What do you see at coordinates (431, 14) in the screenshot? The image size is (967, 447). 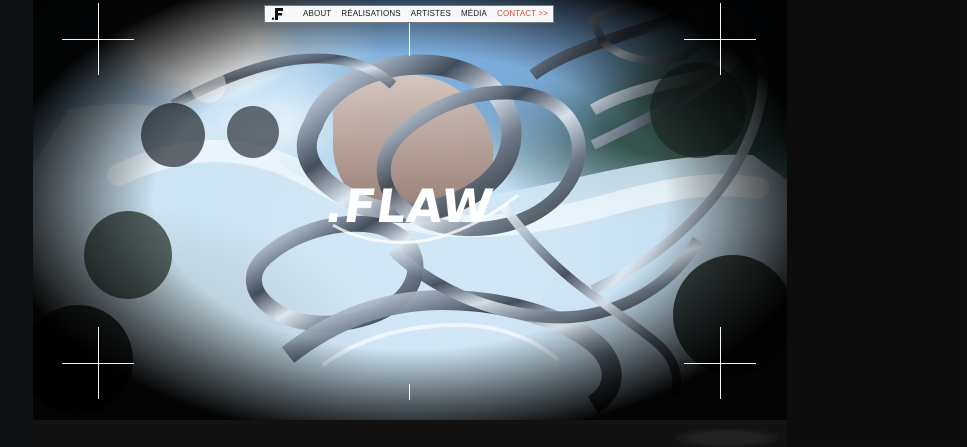 I see `nav-artistes: ARTISTES` at bounding box center [431, 14].